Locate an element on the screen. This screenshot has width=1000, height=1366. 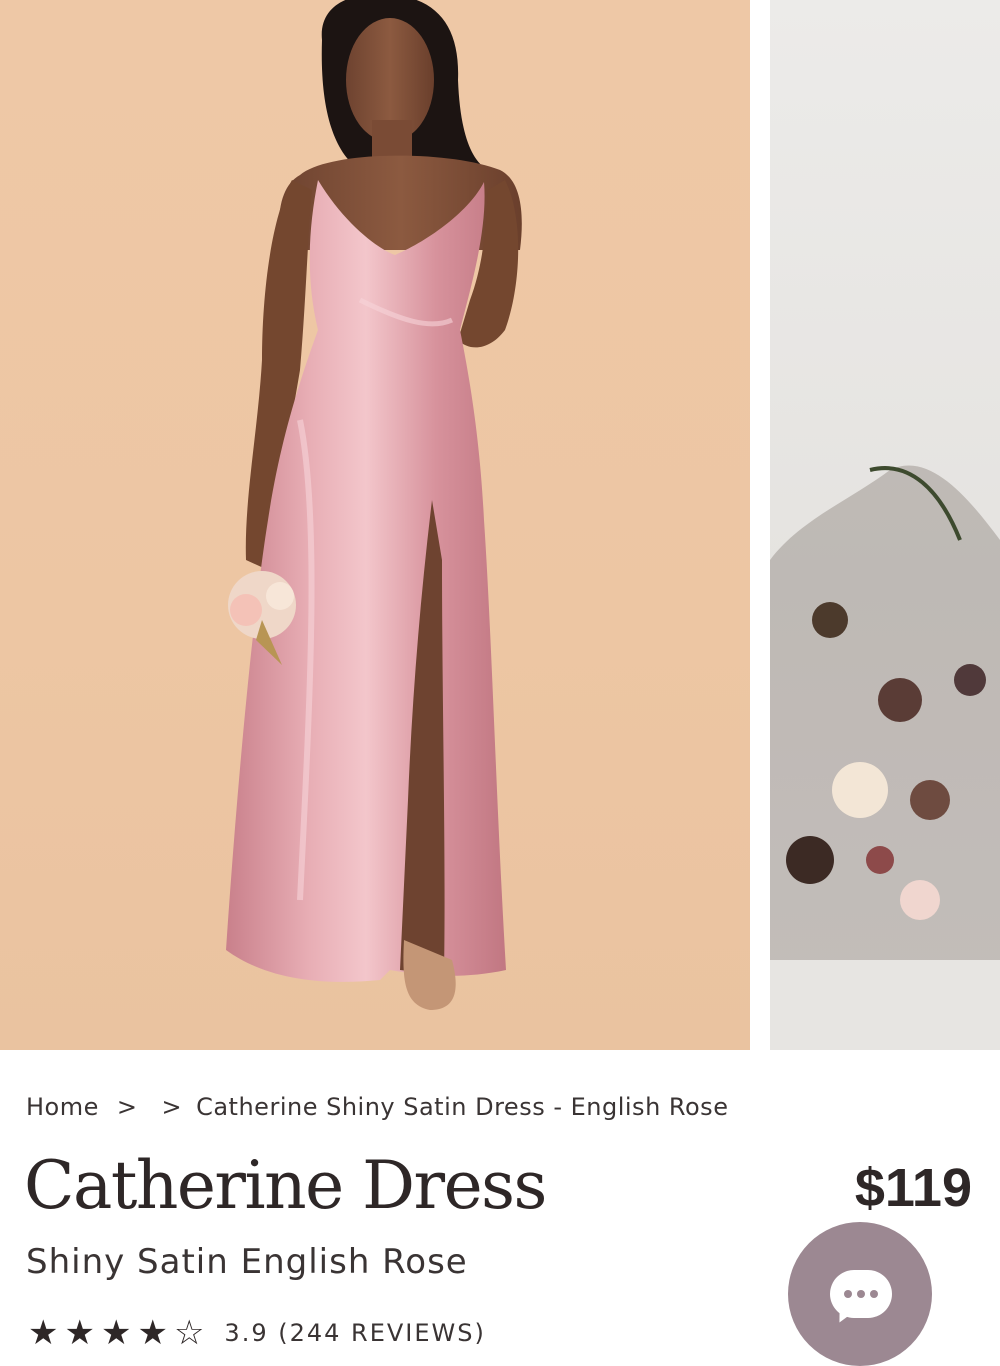
rating-row: ★ ★ ★ ★ ☆ 3.9 (244 REVIEWS) is located at coordinates (257, 1336).